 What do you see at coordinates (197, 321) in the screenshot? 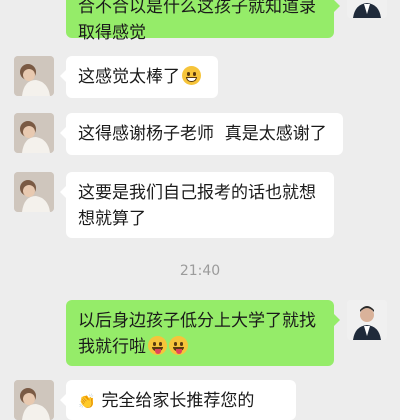
I see `message-text-line-1: 以后身边孩子低分上大学了就找` at bounding box center [197, 321].